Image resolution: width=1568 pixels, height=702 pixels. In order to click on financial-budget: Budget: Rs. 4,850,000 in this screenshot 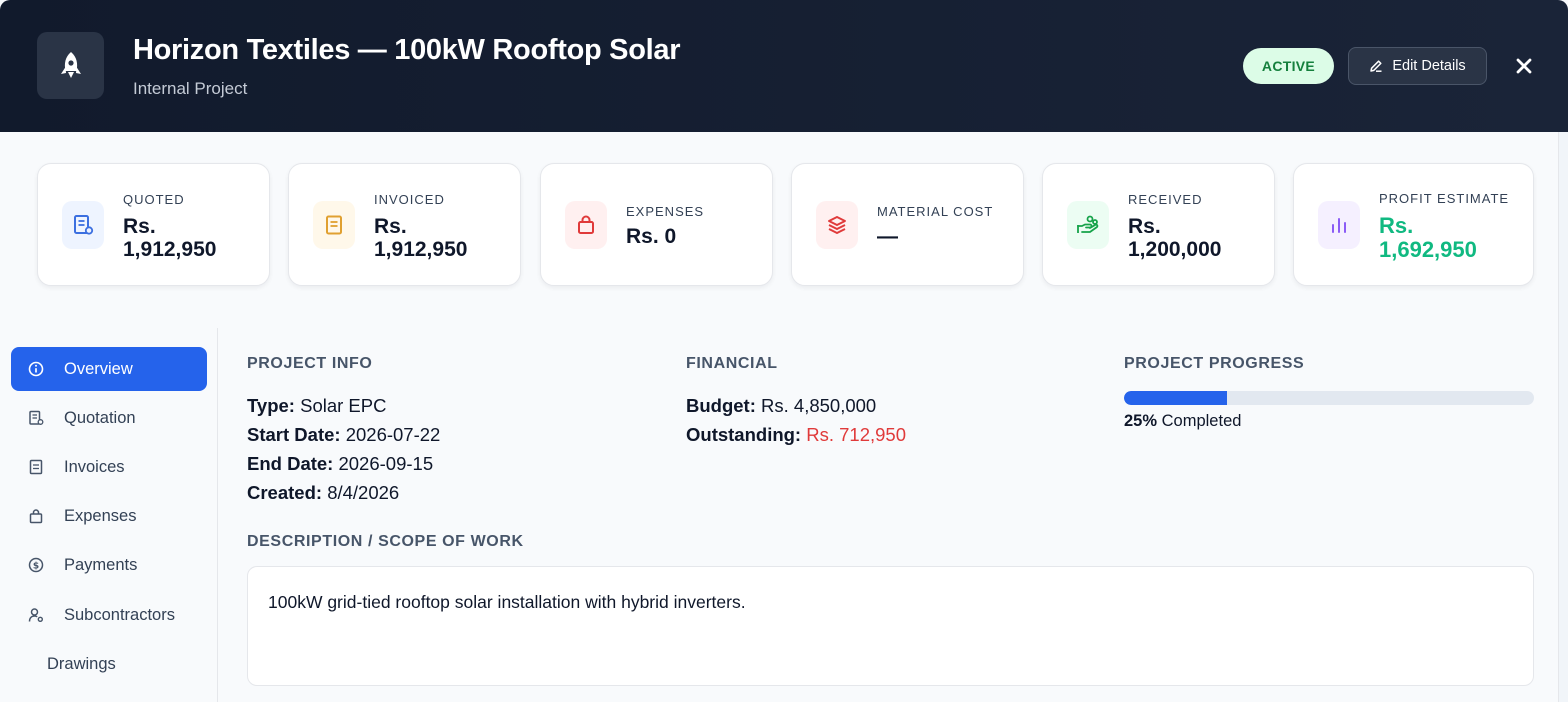, I will do `click(781, 405)`.